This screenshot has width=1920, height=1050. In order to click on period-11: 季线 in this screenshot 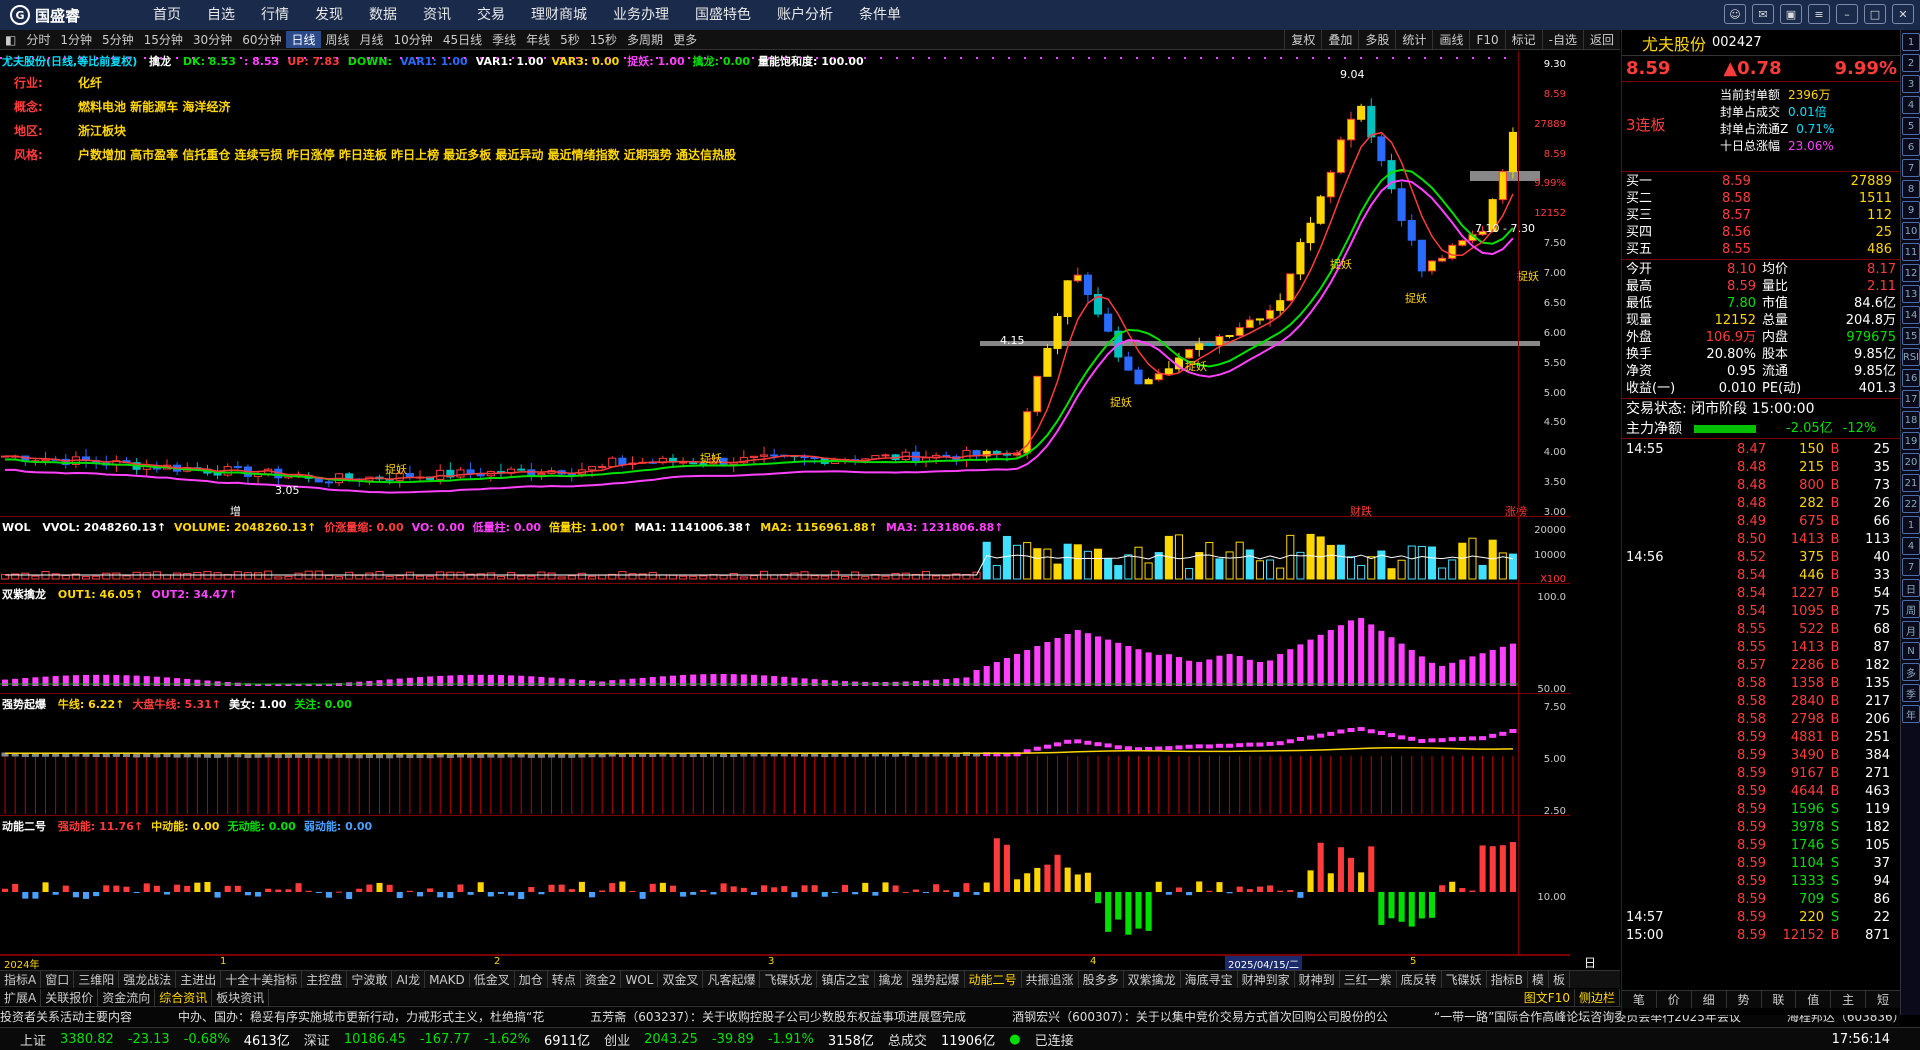, I will do `click(504, 39)`.